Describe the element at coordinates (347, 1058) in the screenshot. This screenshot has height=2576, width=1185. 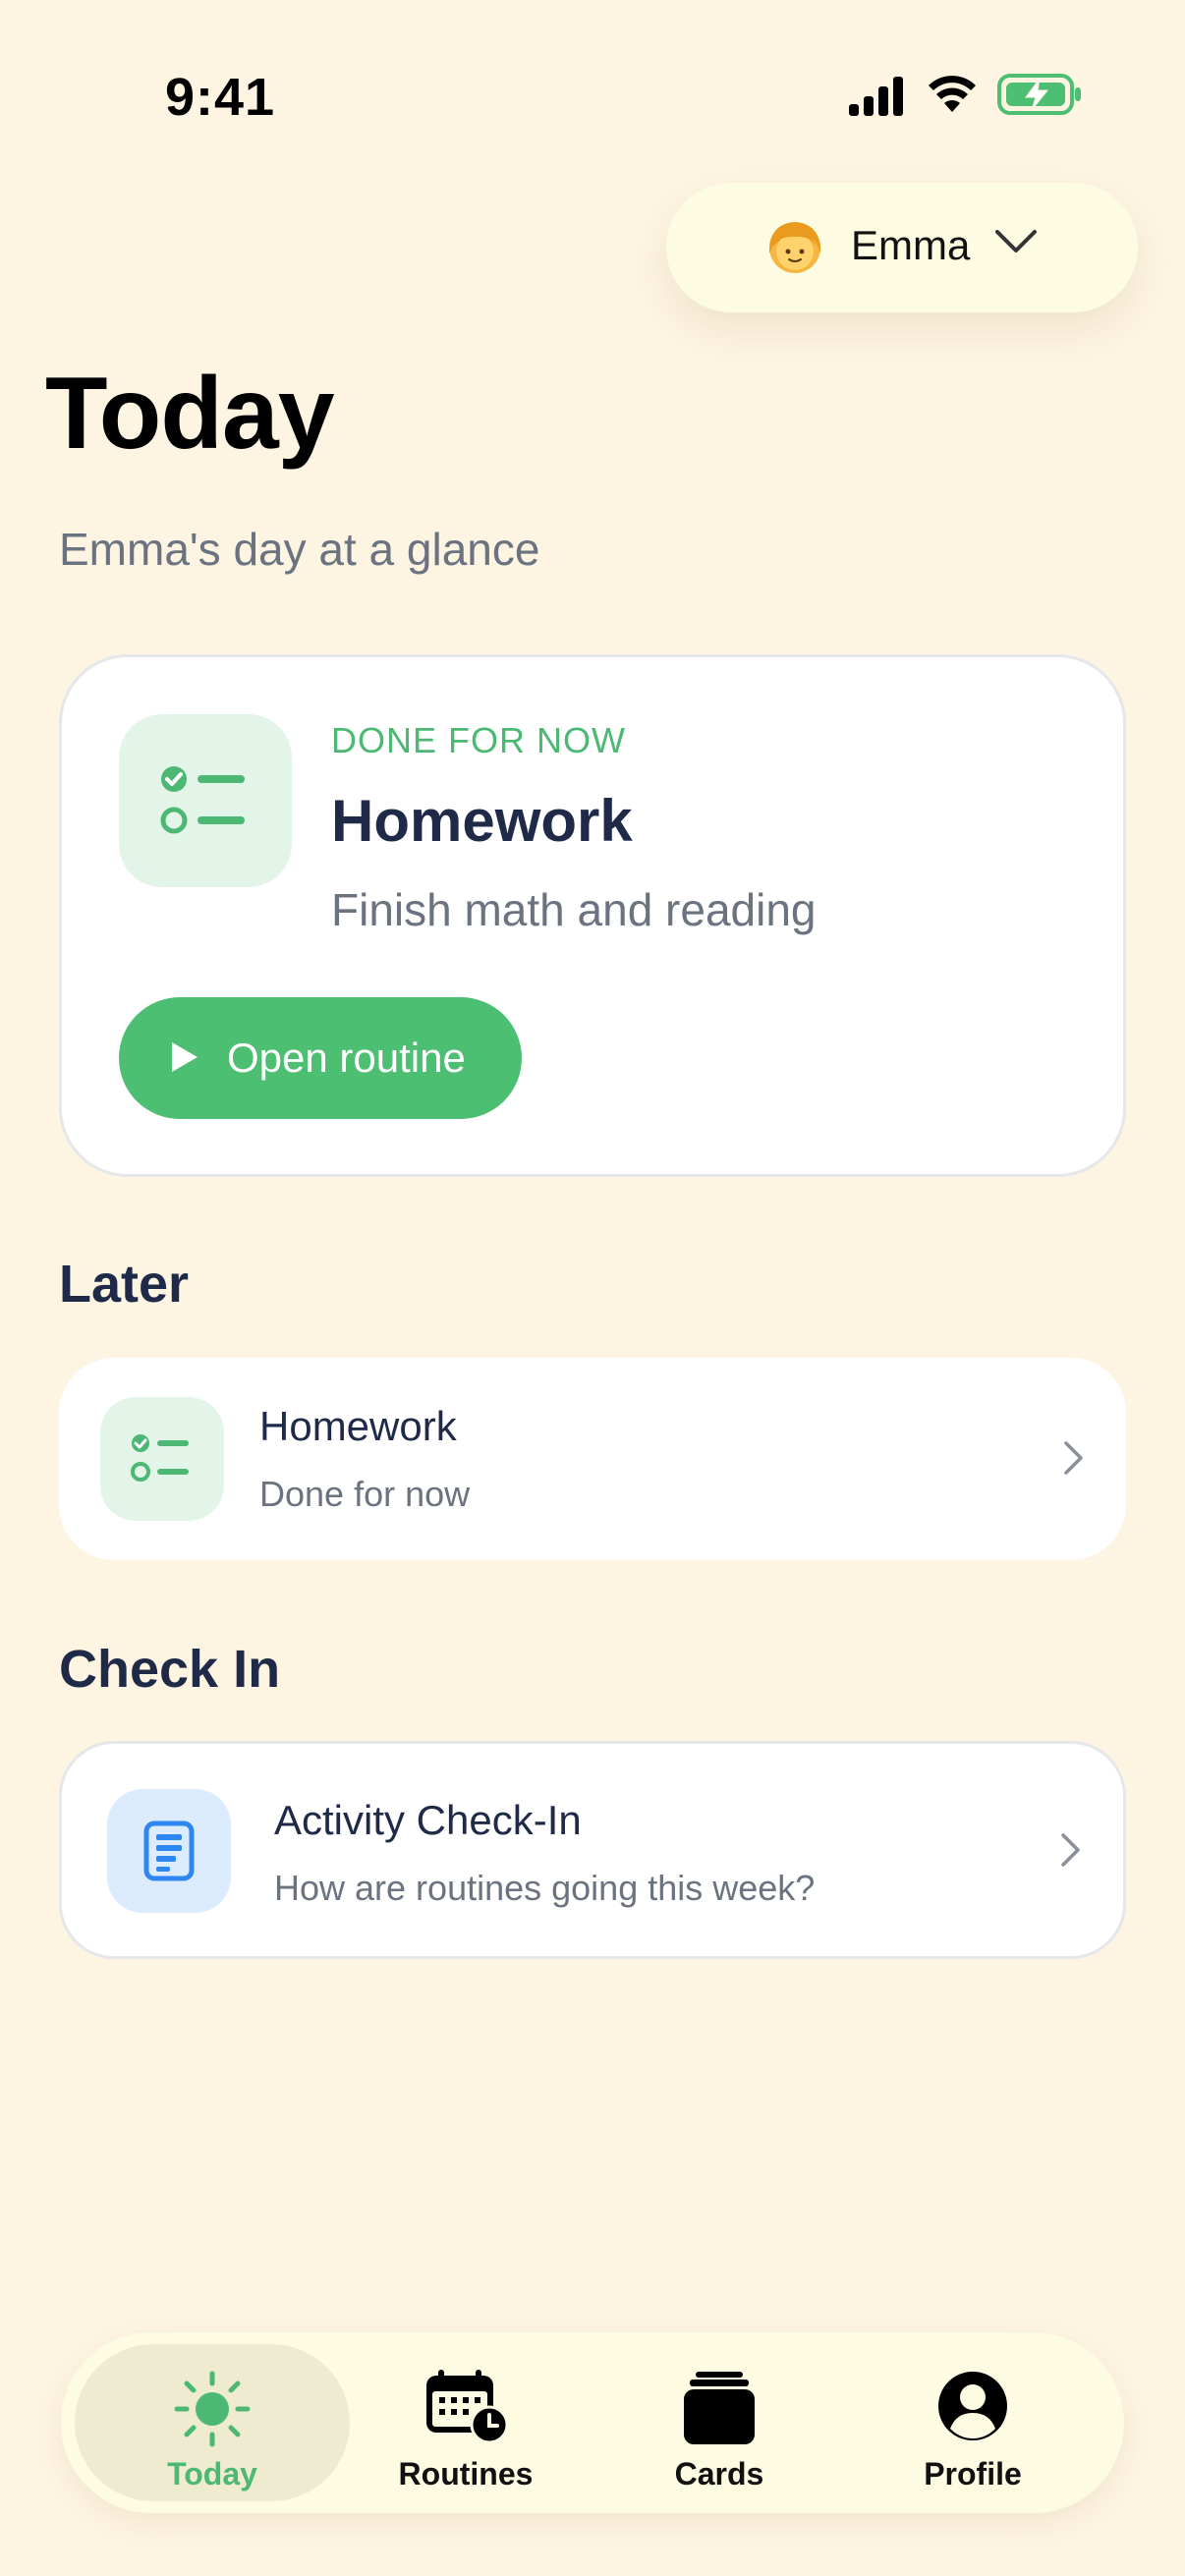
I see `open-routine-label: Open routine` at that location.